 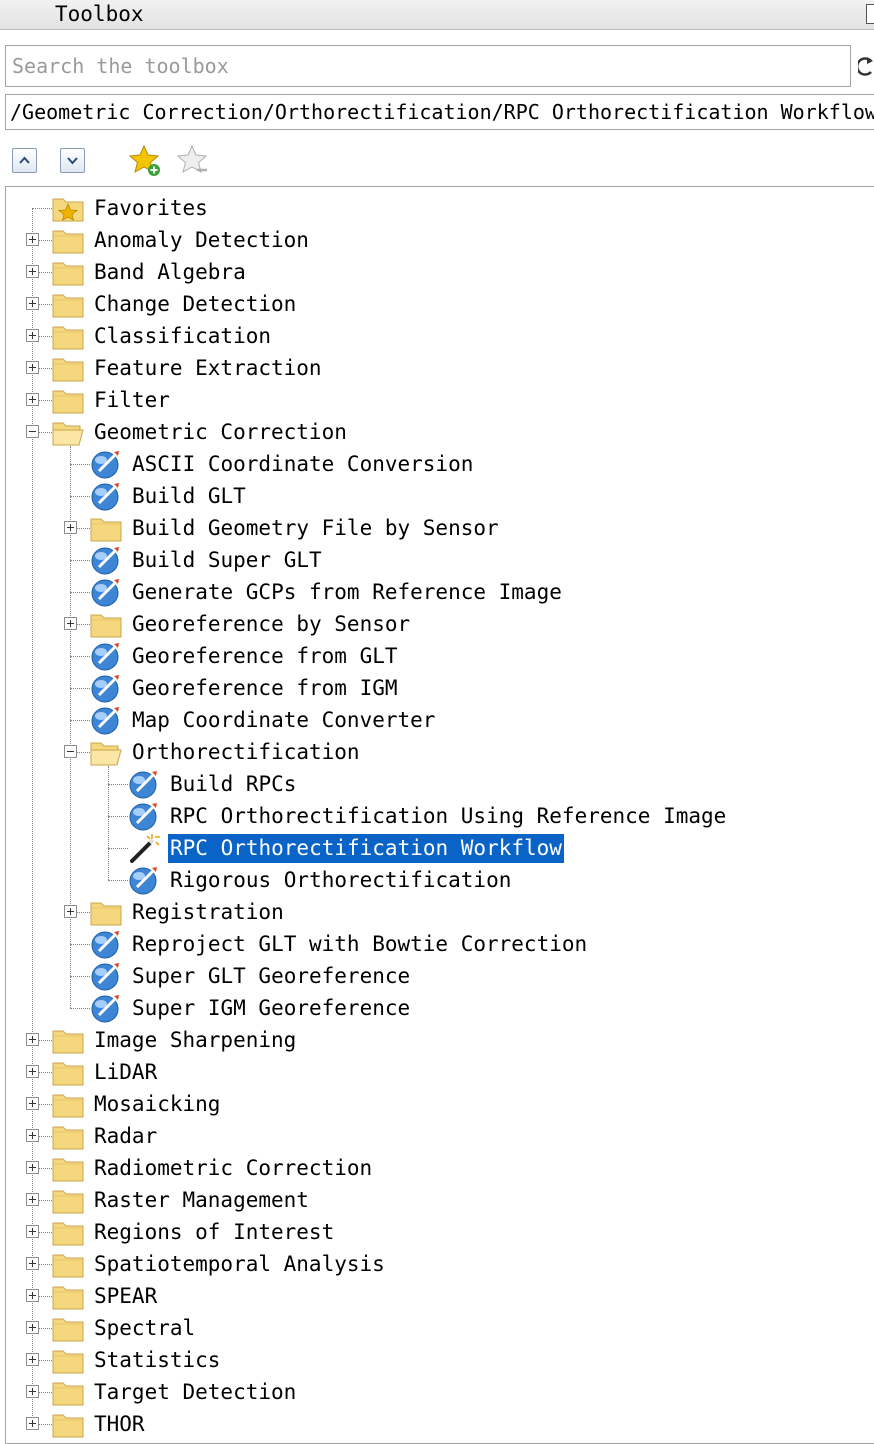 What do you see at coordinates (440, 1136) in the screenshot?
I see `tree-node-radar: Radar` at bounding box center [440, 1136].